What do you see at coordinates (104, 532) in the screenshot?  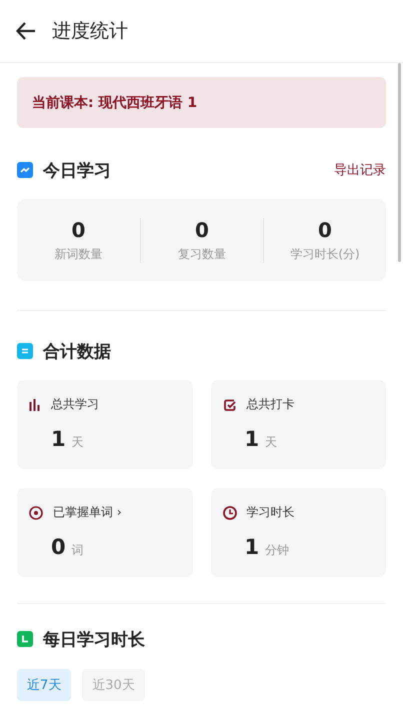 I see `total-stat-card: 已掌握单词 › 0 词` at bounding box center [104, 532].